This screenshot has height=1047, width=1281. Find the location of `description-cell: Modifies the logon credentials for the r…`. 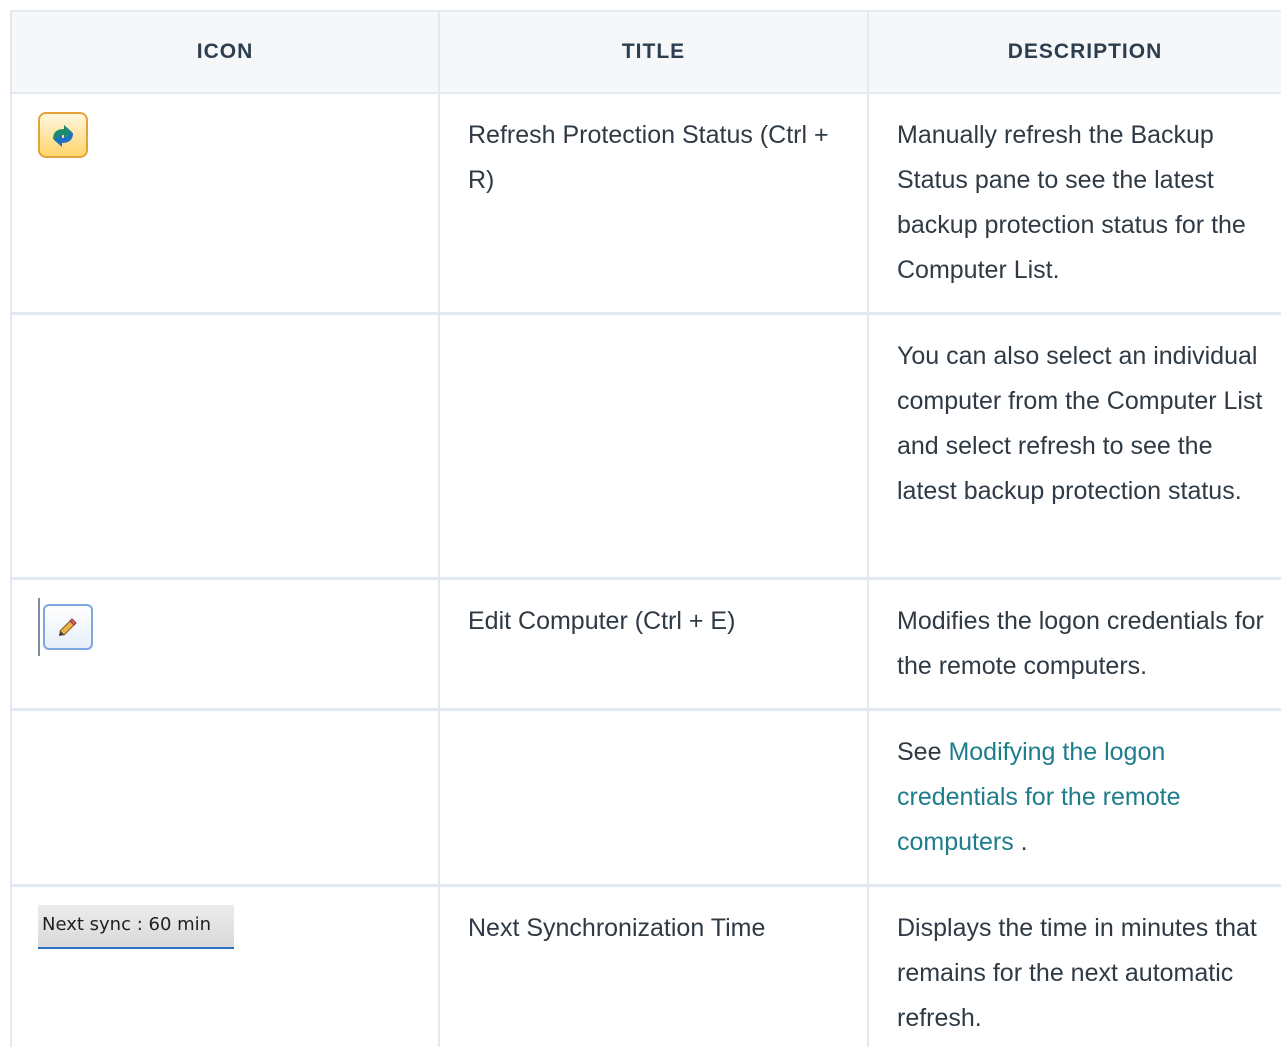

description-cell: Modifies the logon credentials for the r… is located at coordinates (1074, 644).